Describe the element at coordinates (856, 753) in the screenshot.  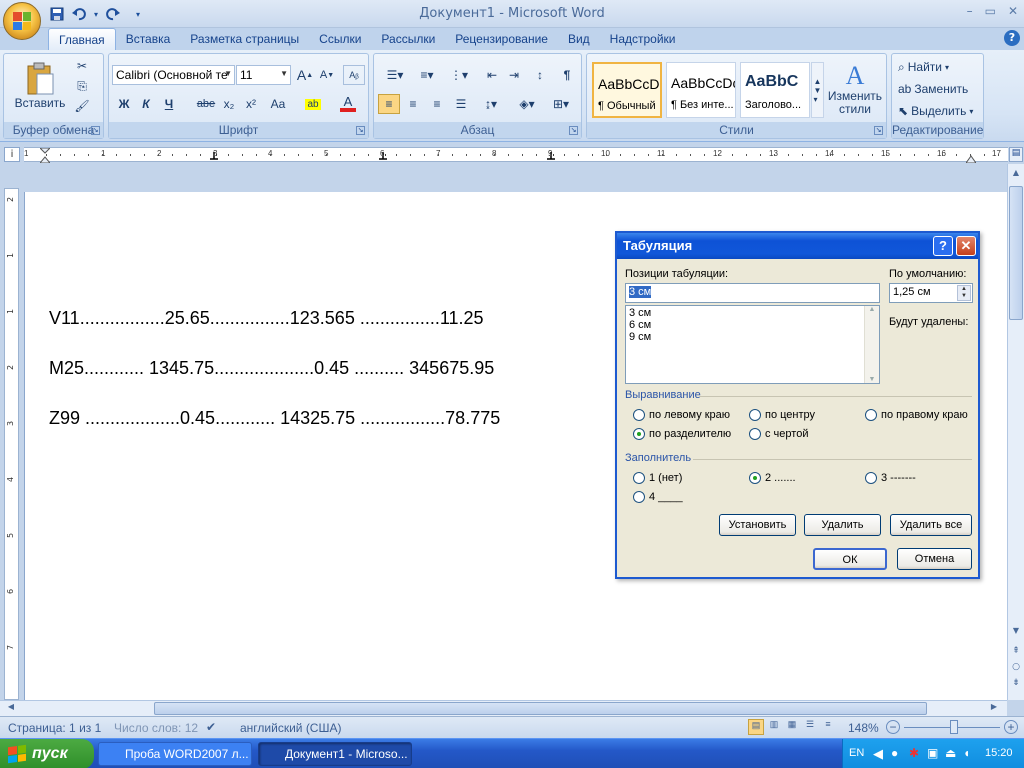
I see `language-bar: EN` at that location.